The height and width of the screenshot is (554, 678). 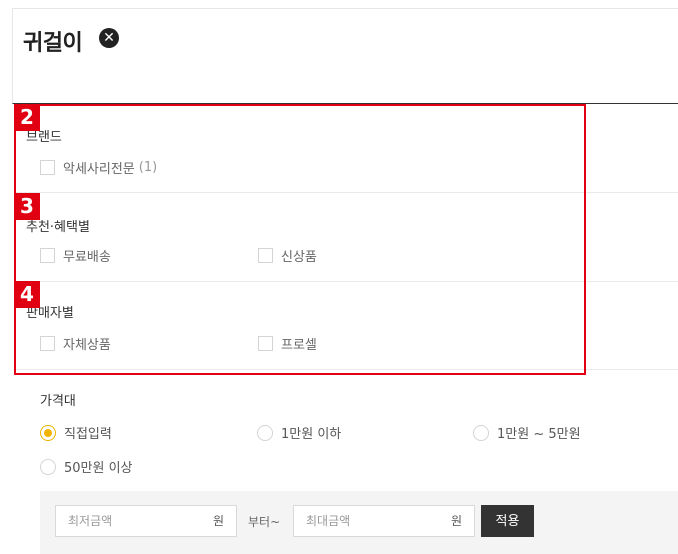 I want to click on price-option-over-500k: 50만원 이상, so click(x=86, y=466).